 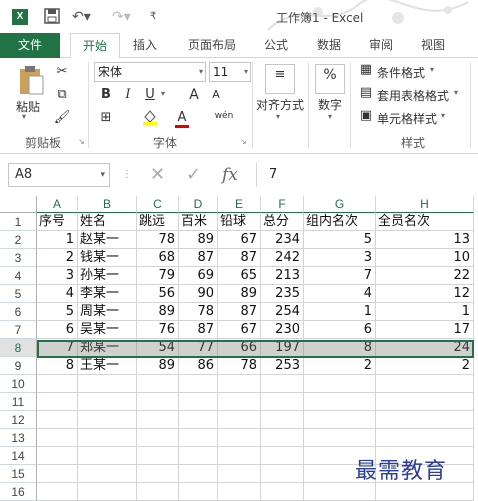 What do you see at coordinates (107, 222) in the screenshot?
I see `header-cell: 姓名` at bounding box center [107, 222].